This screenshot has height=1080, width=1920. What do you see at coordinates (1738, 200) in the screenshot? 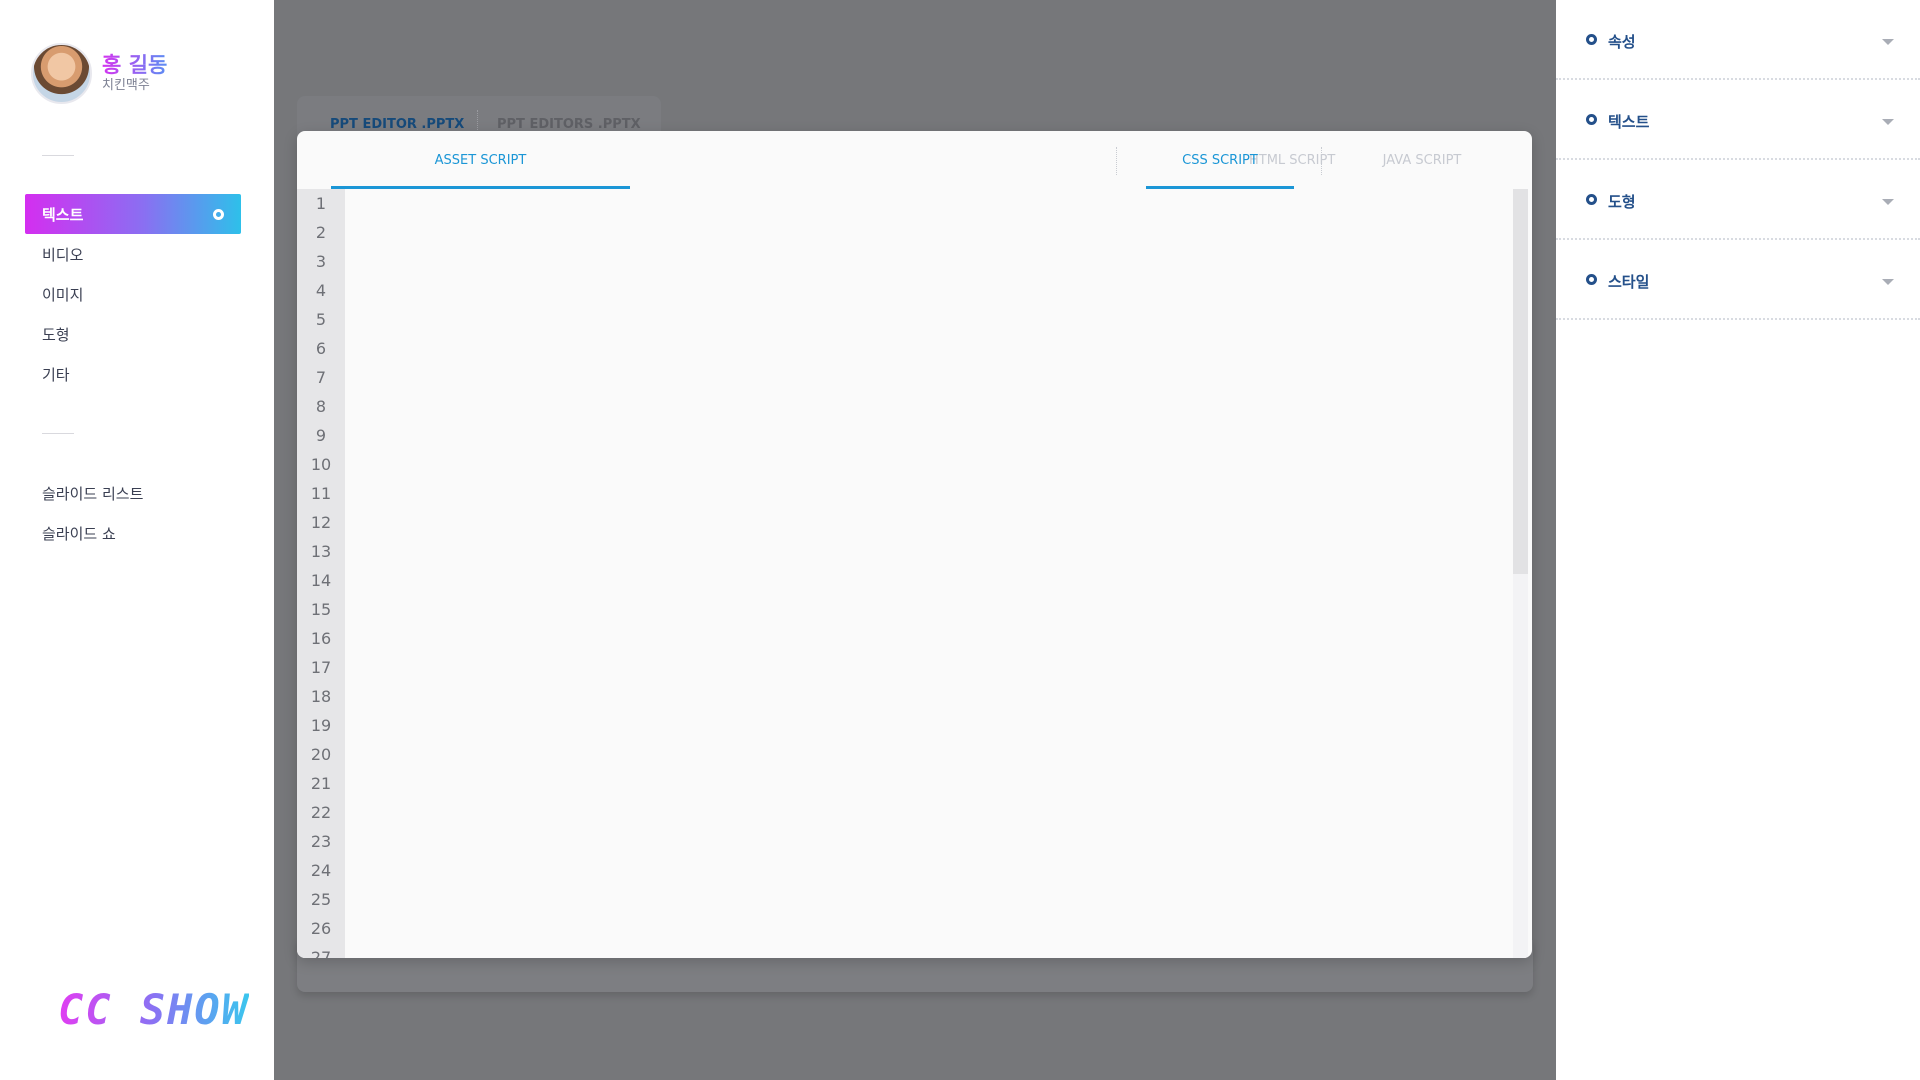
I see `prop-section-shape: 도형` at bounding box center [1738, 200].